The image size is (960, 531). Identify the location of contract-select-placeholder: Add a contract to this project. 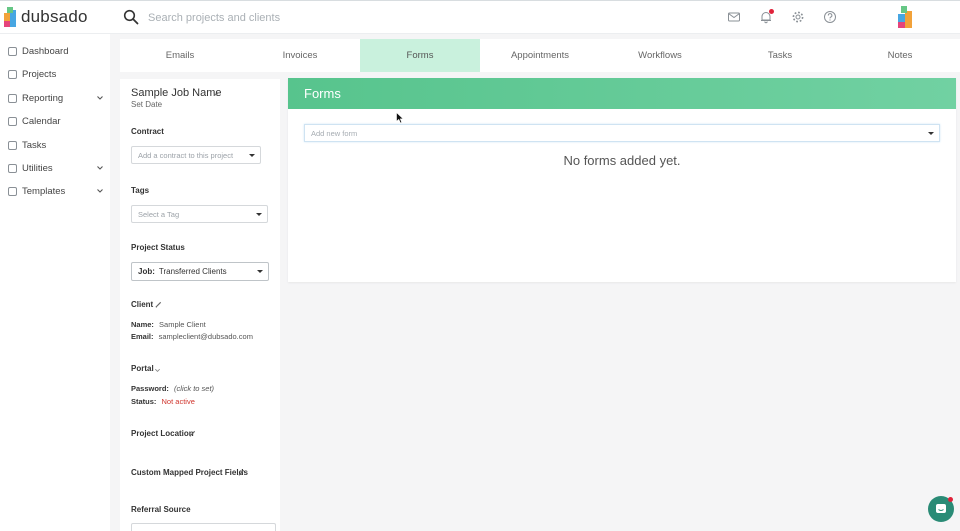
(186, 155).